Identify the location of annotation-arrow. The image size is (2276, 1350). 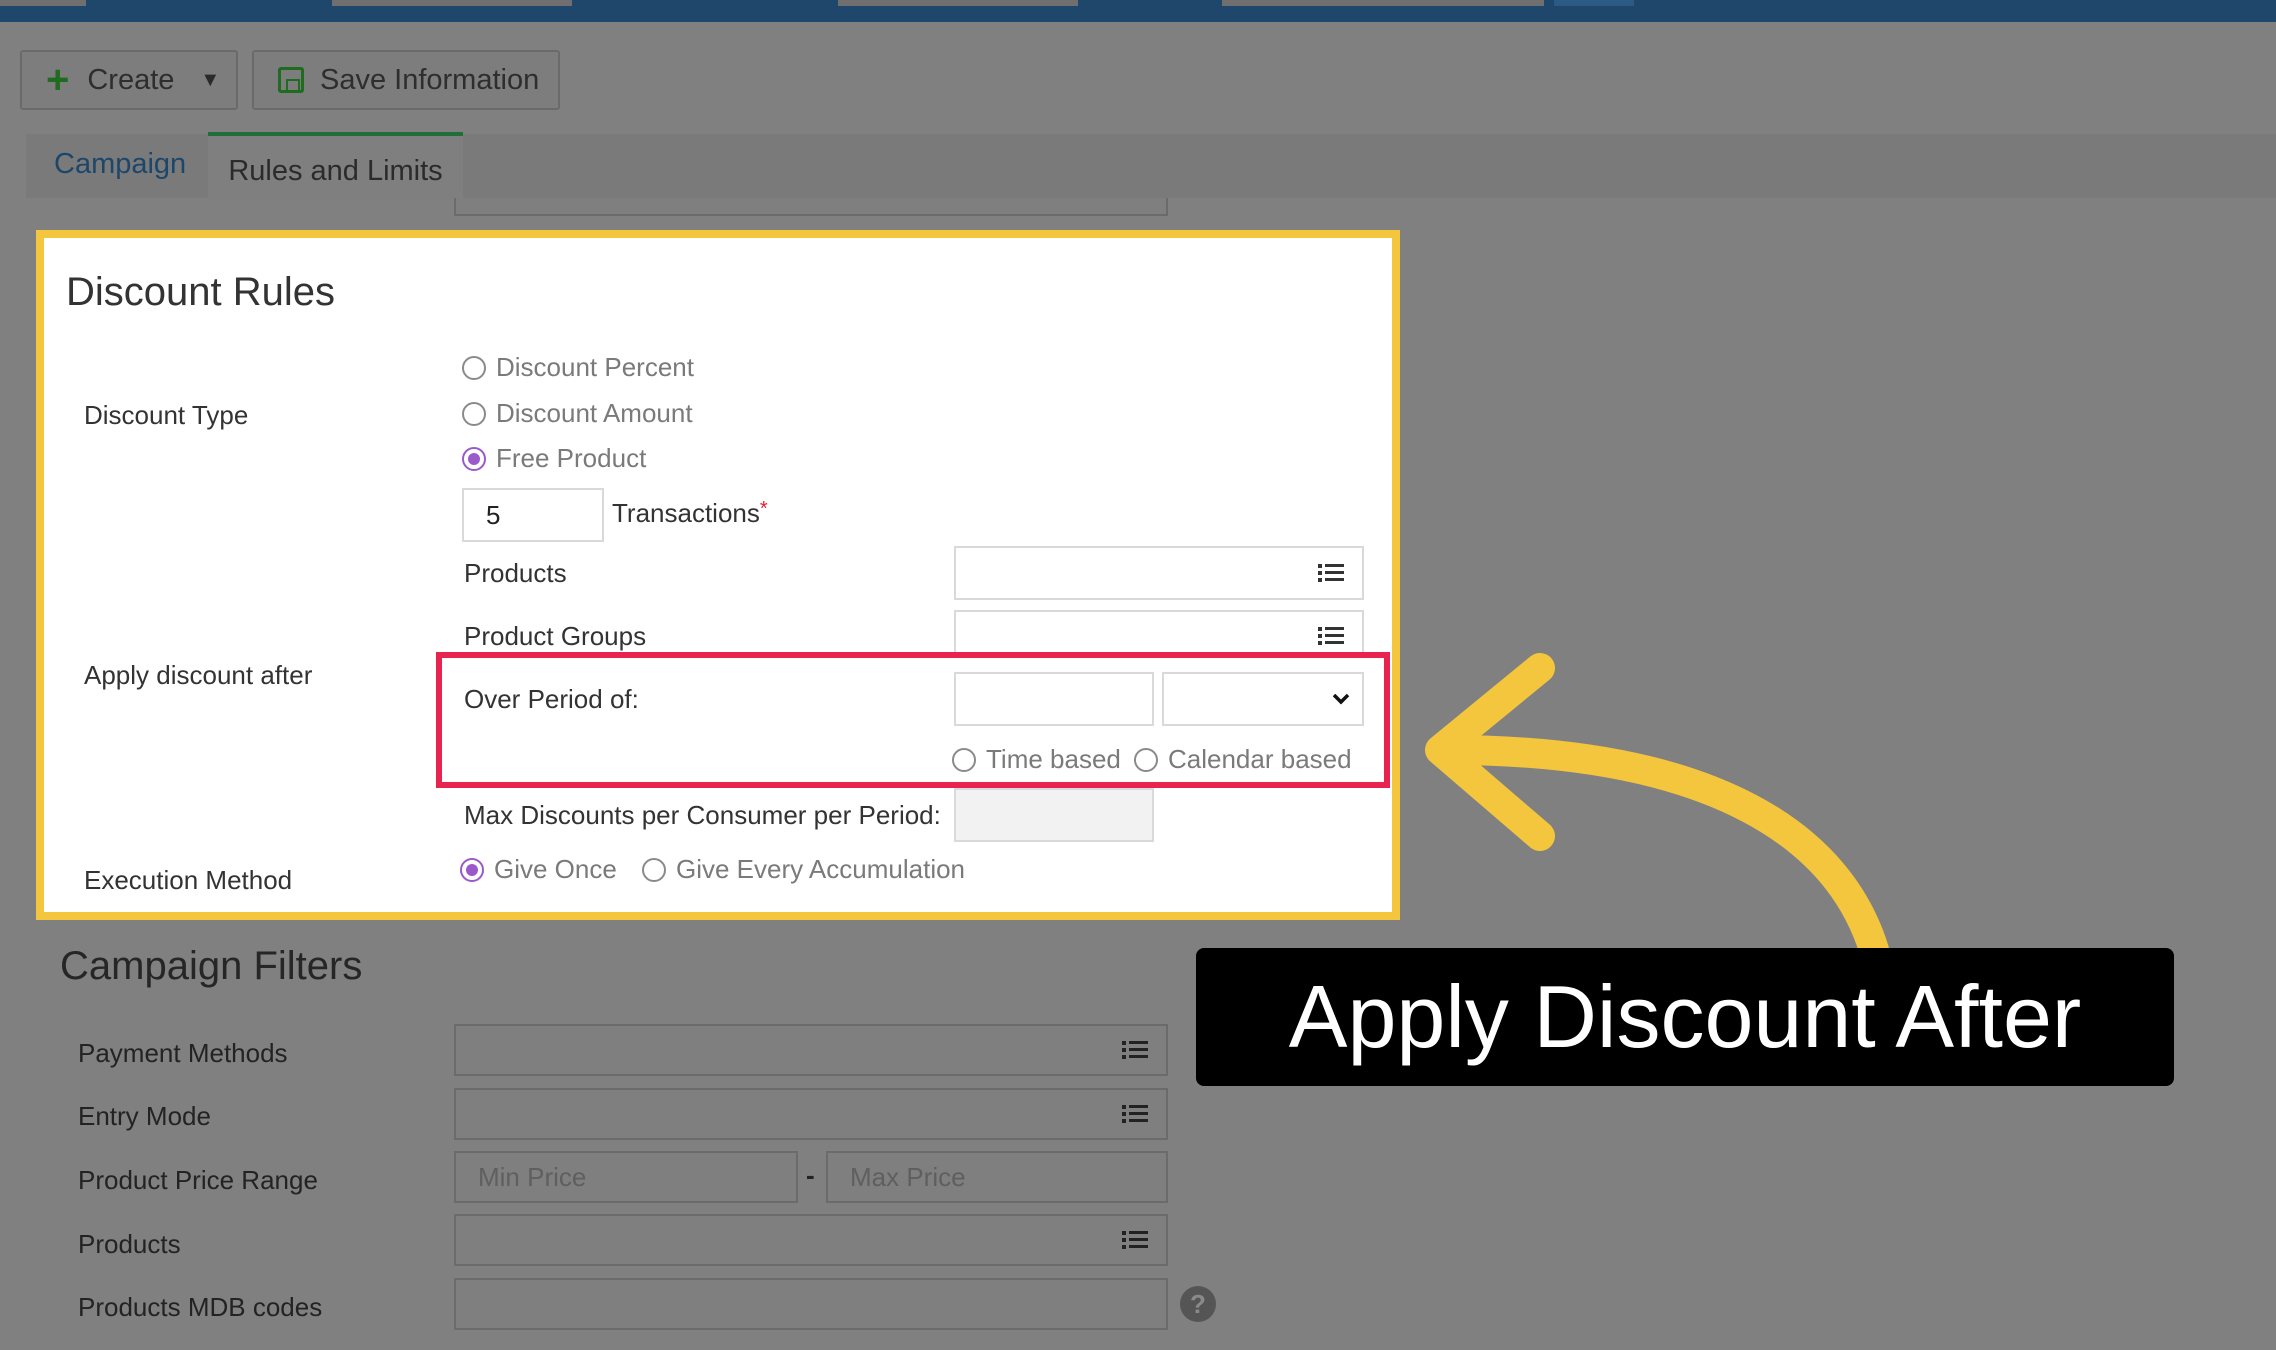
(1657, 809).